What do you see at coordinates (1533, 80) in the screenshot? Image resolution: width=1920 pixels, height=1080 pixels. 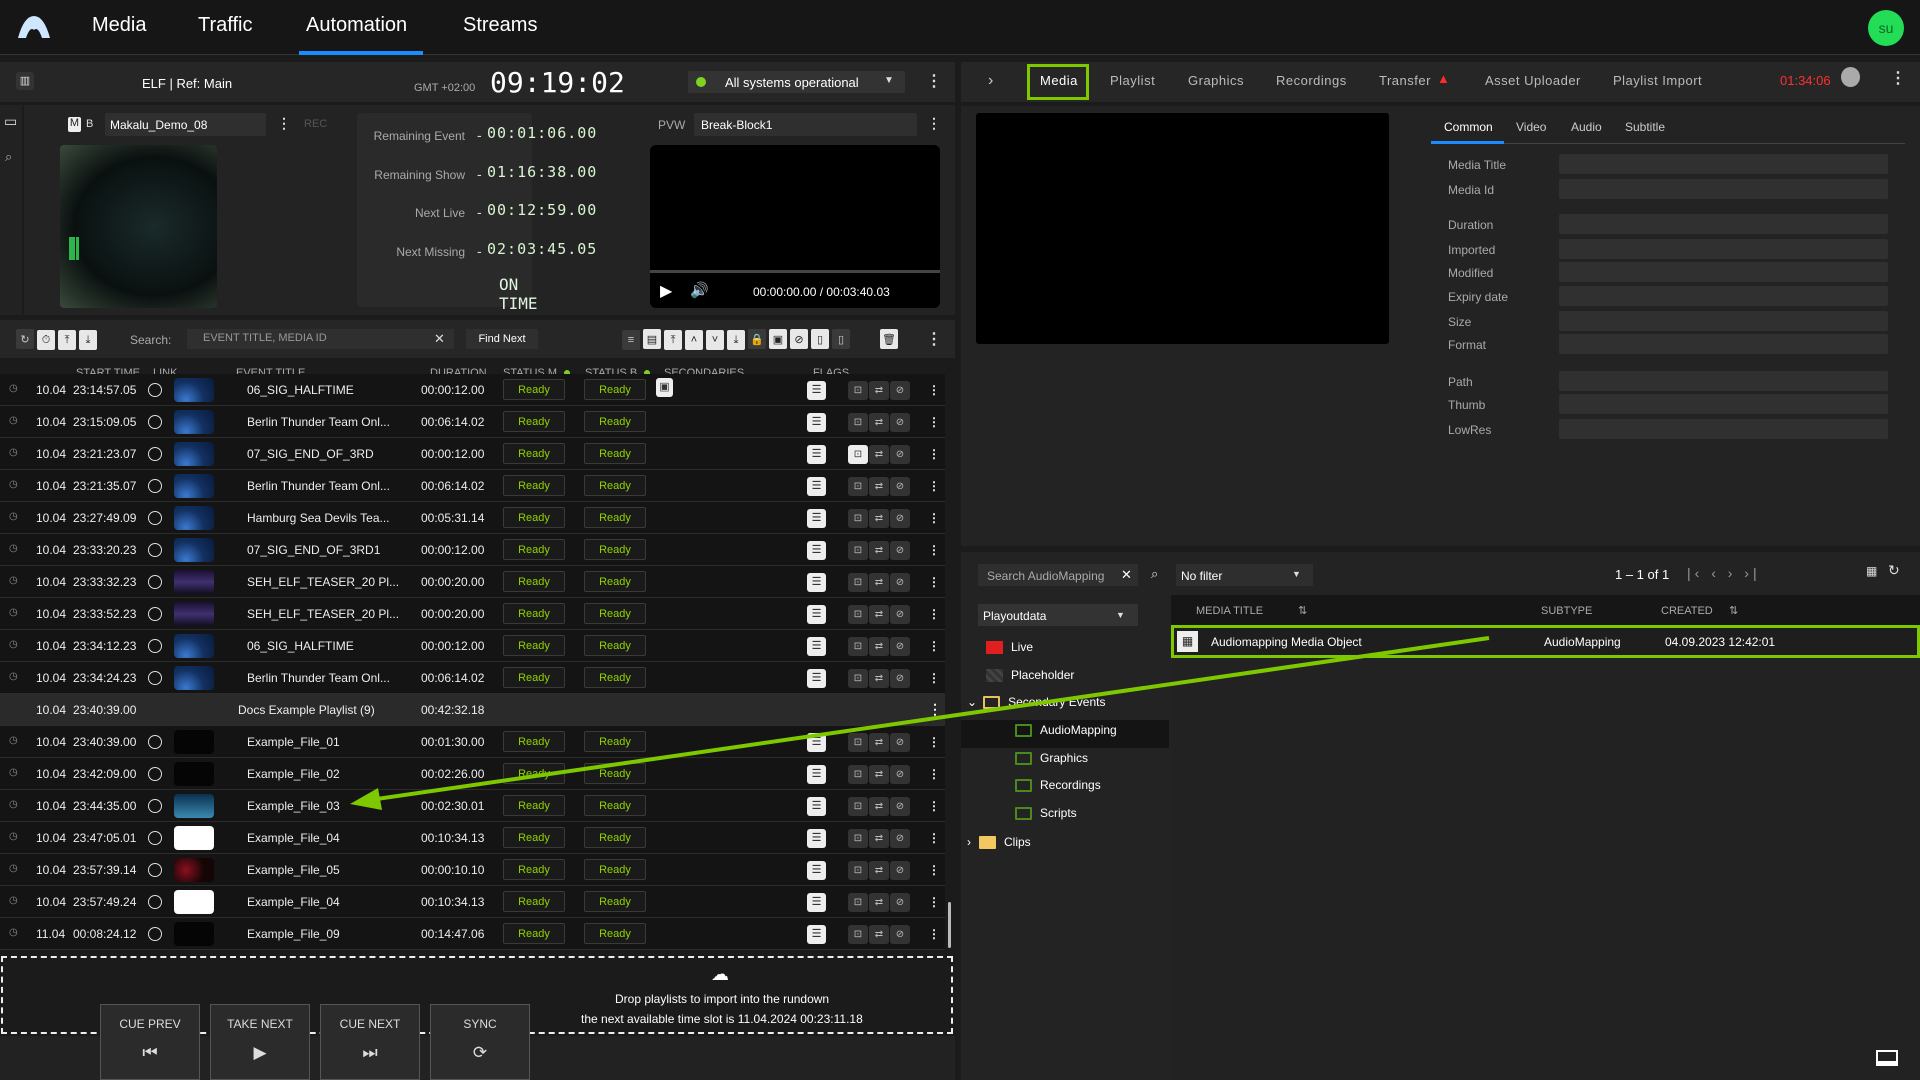 I see `tab-asset-uploader: Asset Uploader` at bounding box center [1533, 80].